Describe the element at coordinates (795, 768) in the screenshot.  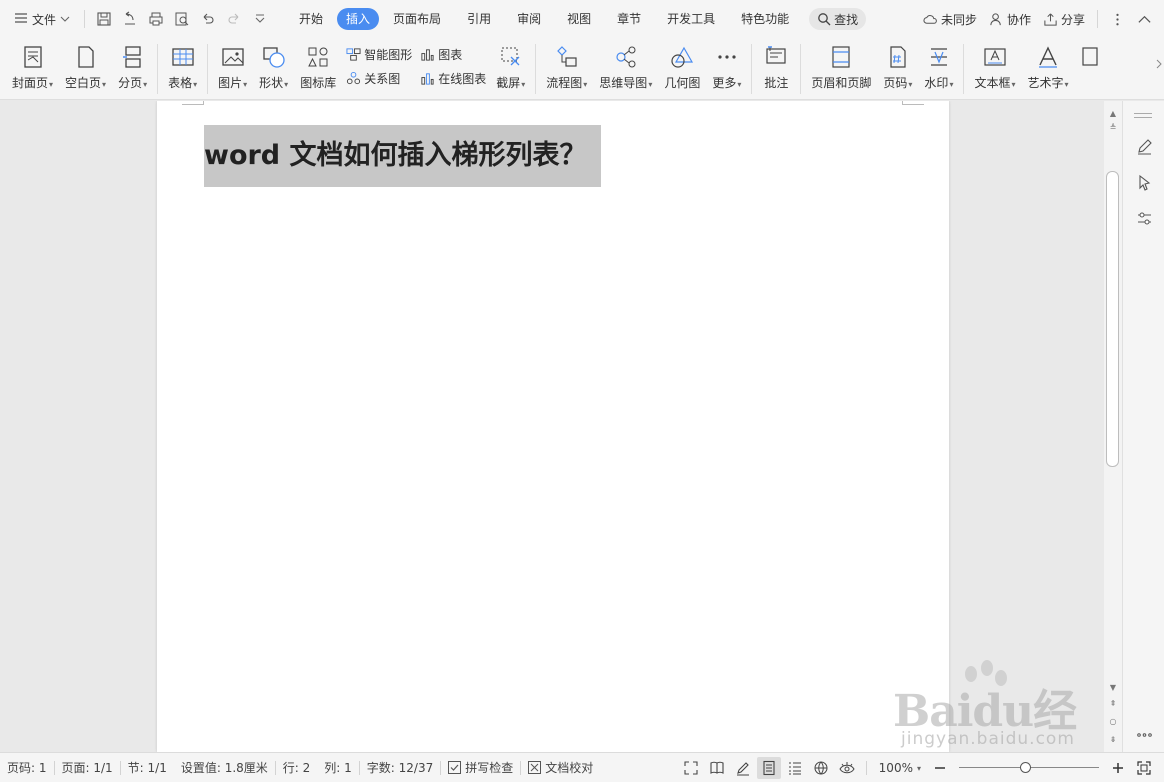
I see `outline-view-button` at that location.